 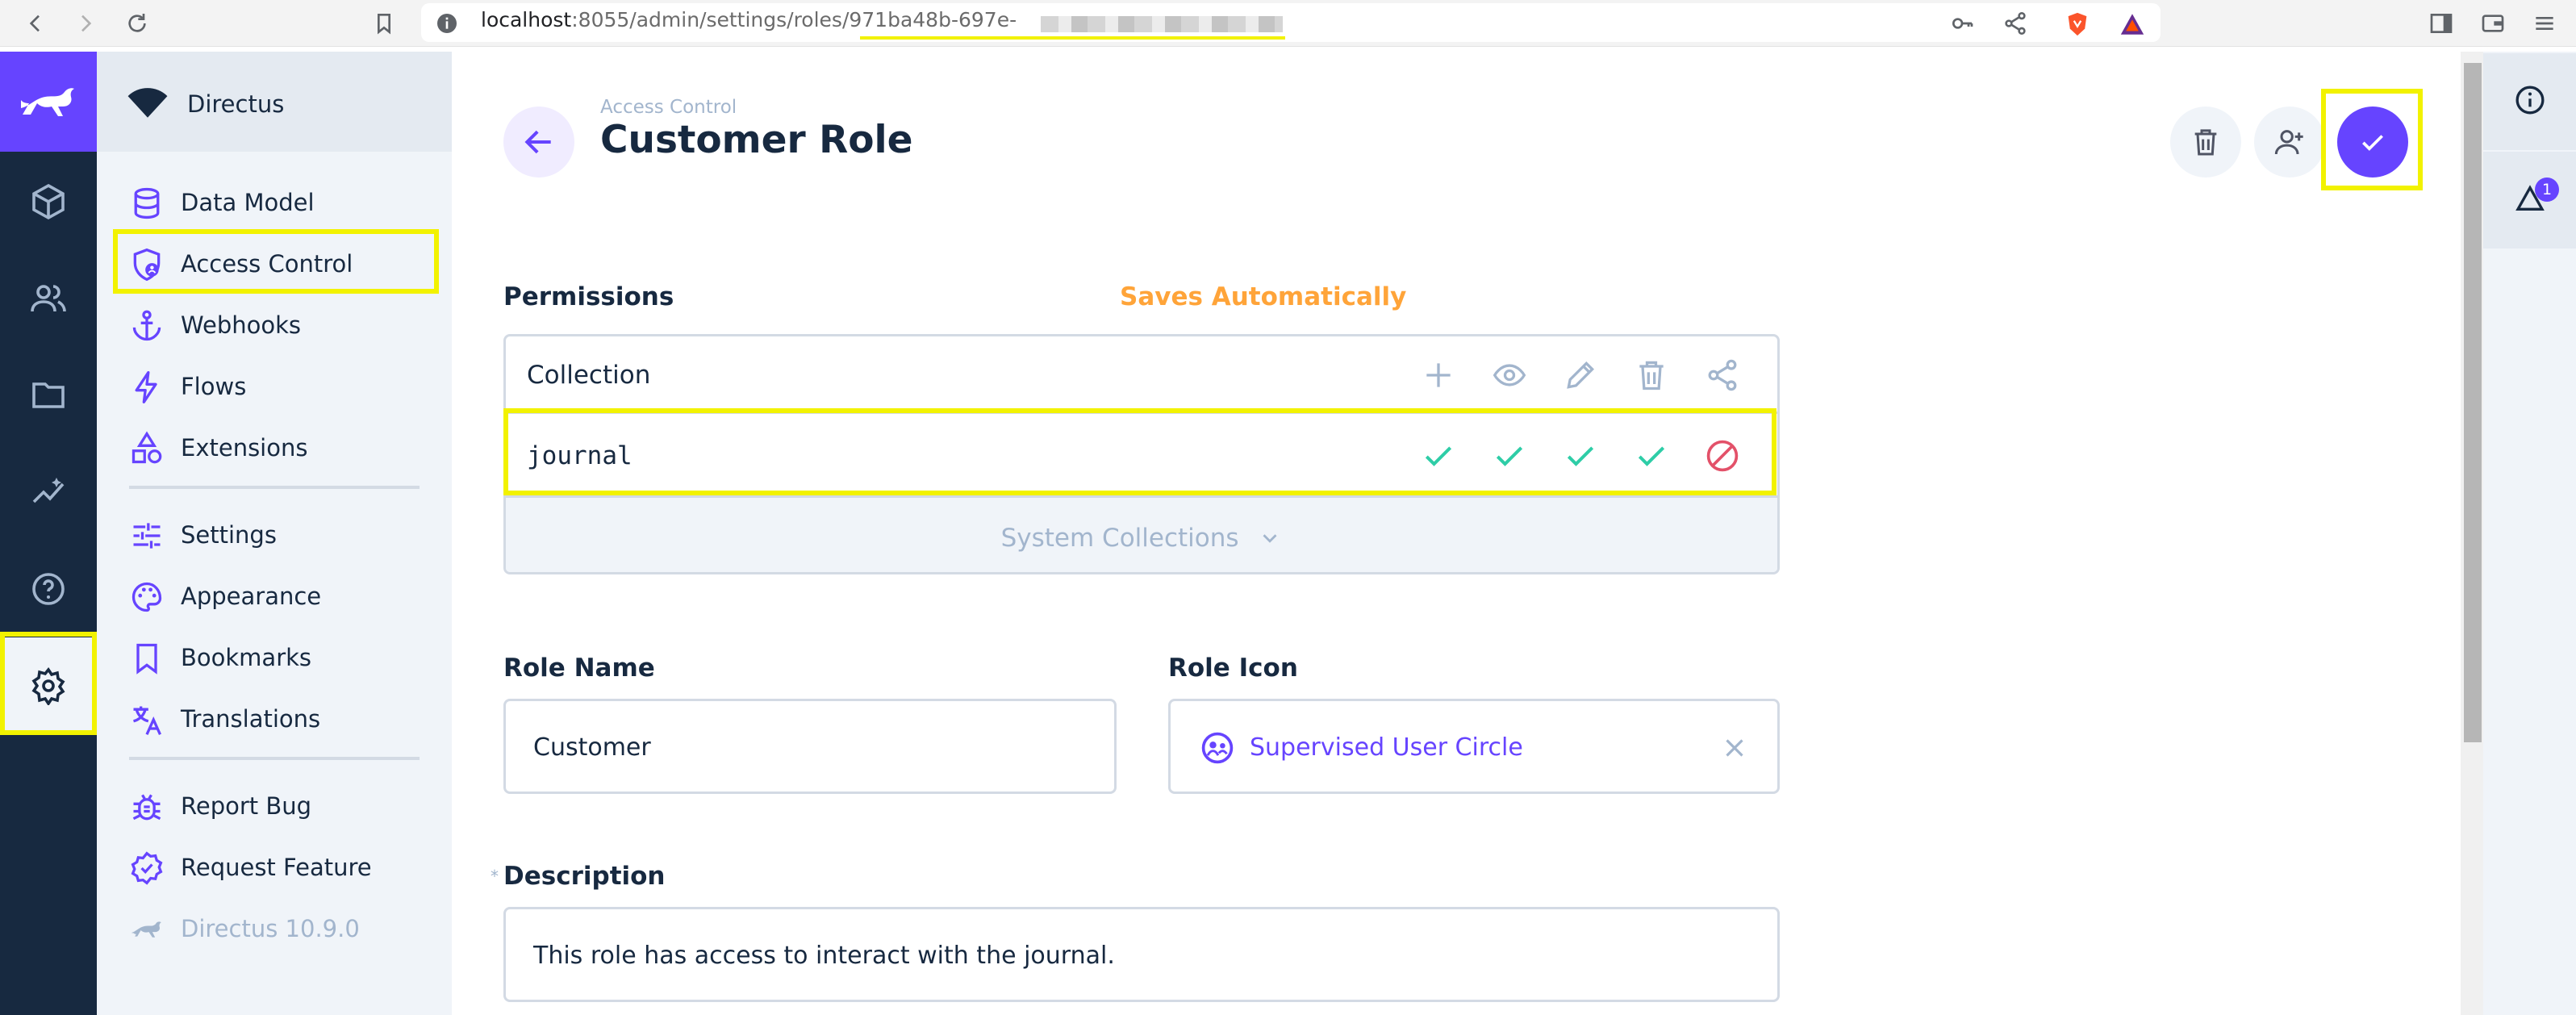 I want to click on brave-rewards-icon, so click(x=2131, y=23).